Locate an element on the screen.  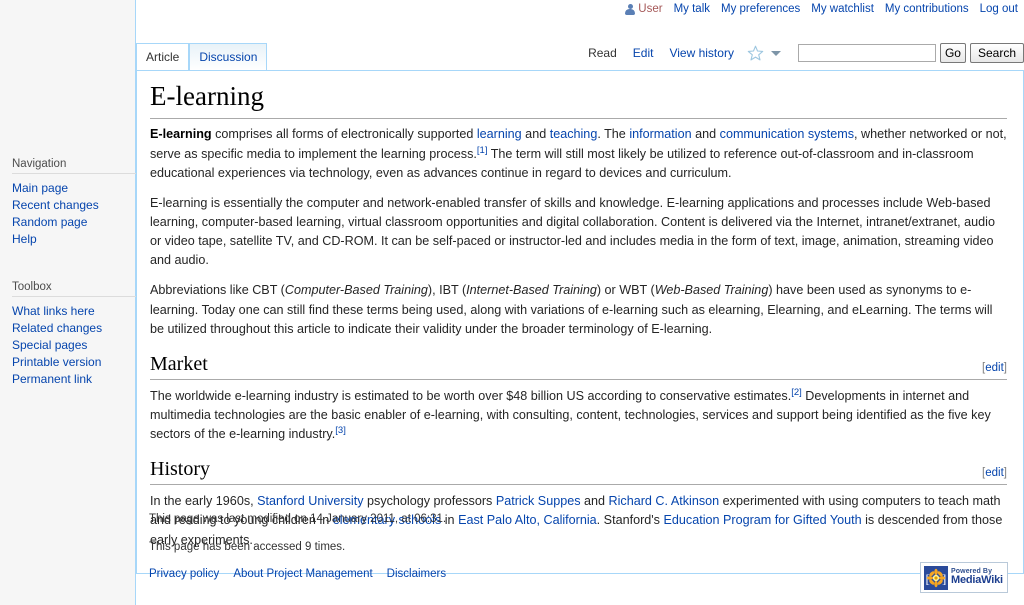
tab-article-label: Article is located at coordinates (163, 57).